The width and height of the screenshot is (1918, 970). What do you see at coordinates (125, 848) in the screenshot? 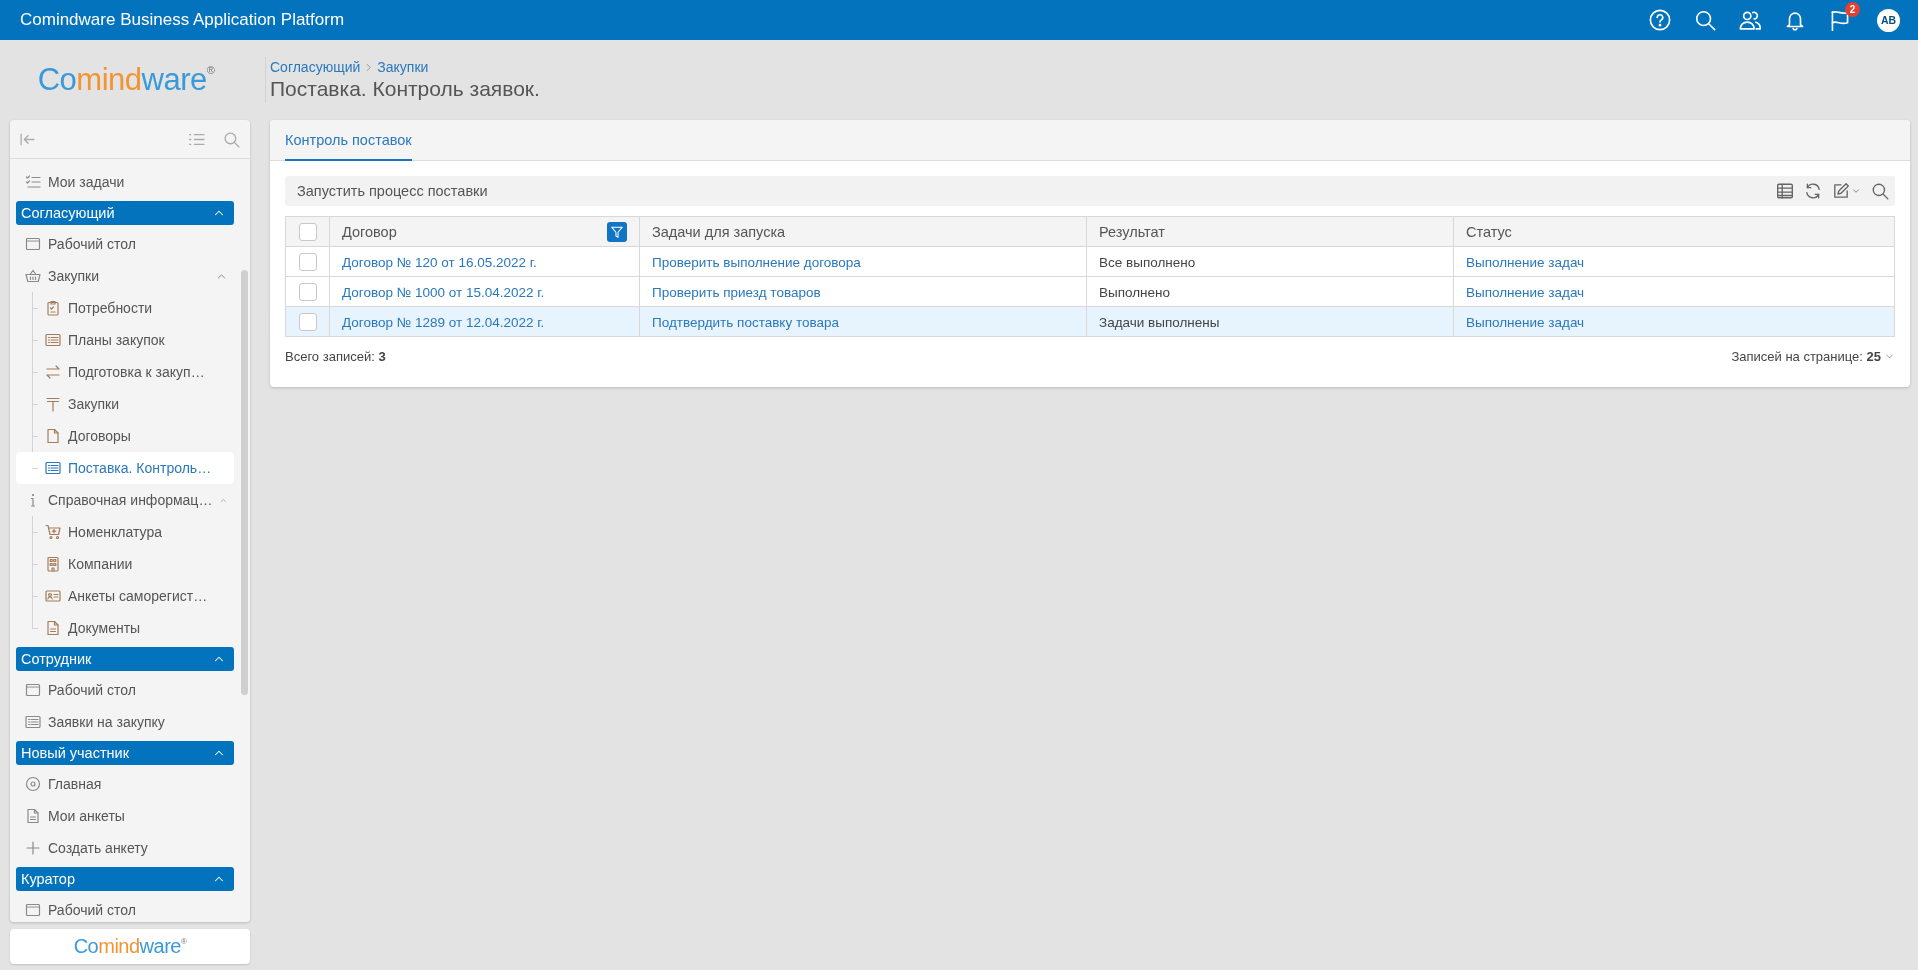
I see `sidebar-item: Создать анкету` at bounding box center [125, 848].